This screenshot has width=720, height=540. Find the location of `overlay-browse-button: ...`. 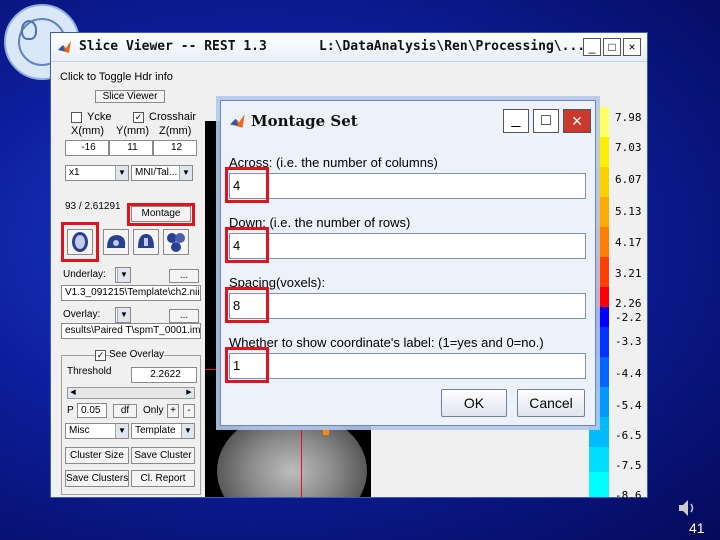

overlay-browse-button: ... is located at coordinates (184, 316).